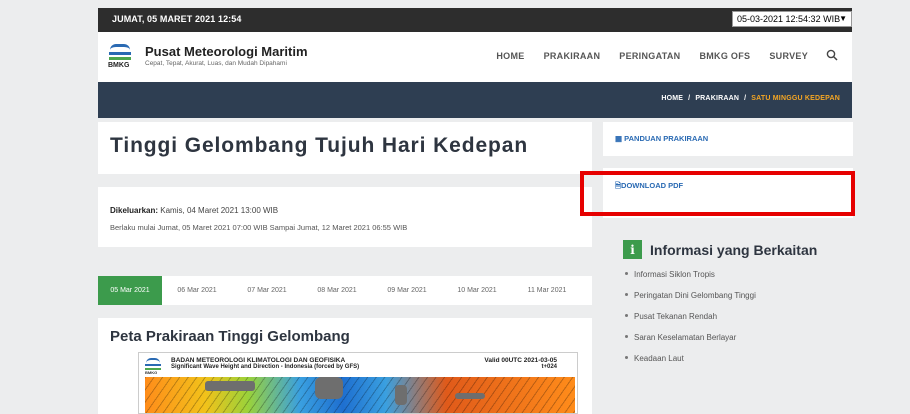 The width and height of the screenshot is (910, 414). I want to click on time-select-value: 05-03-2021 12:54:32 WIB, so click(789, 19).